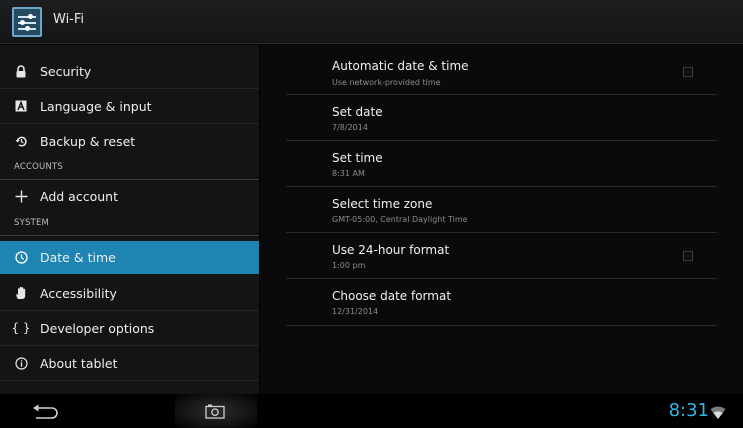 This screenshot has height=428, width=743. Describe the element at coordinates (96, 106) in the screenshot. I see `sidebar-item-label: Language & input` at that location.